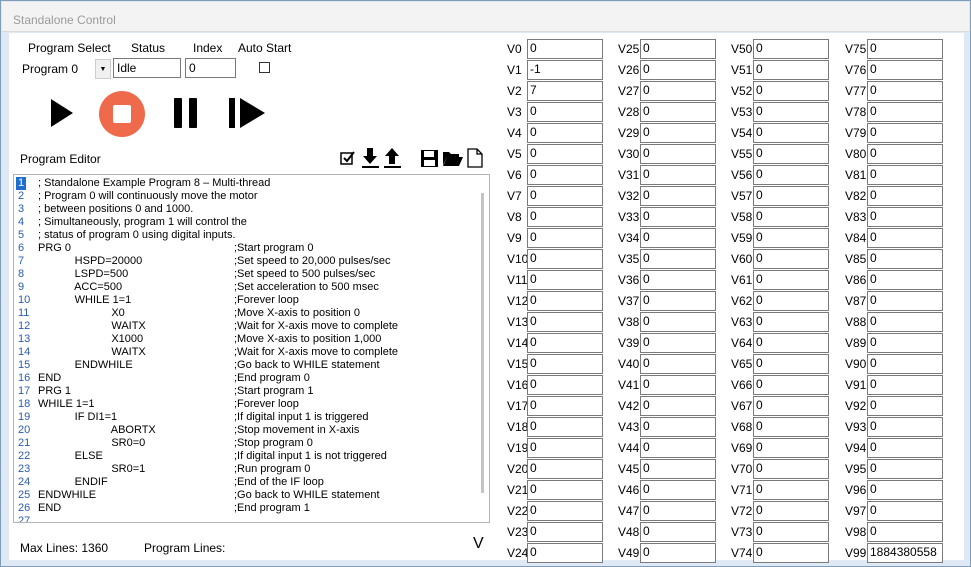 Image resolution: width=971 pixels, height=567 pixels. What do you see at coordinates (244, 404) in the screenshot?
I see `editor-line: 18 WHILE 1=1 ;Forever loop` at bounding box center [244, 404].